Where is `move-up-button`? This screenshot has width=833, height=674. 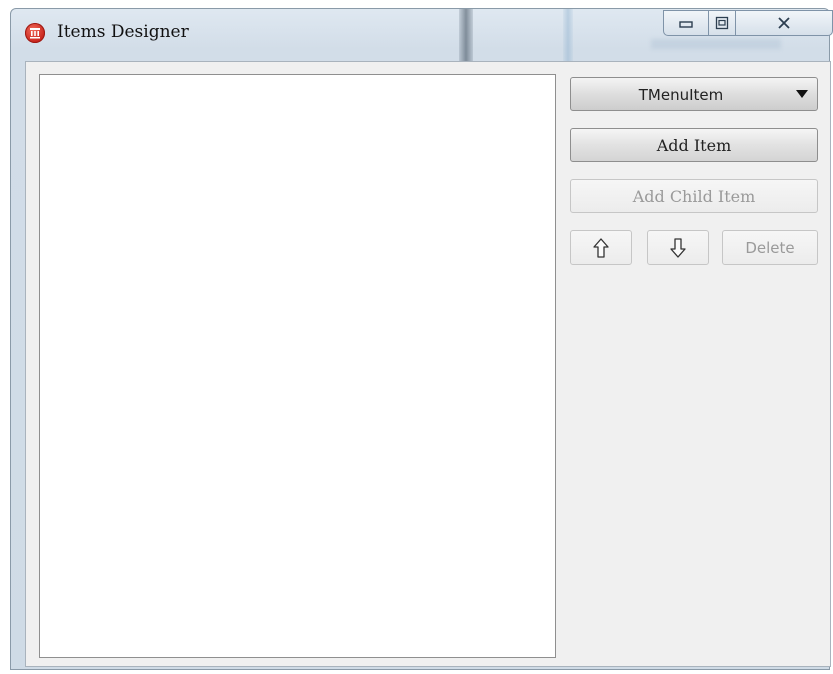
move-up-button is located at coordinates (601, 247).